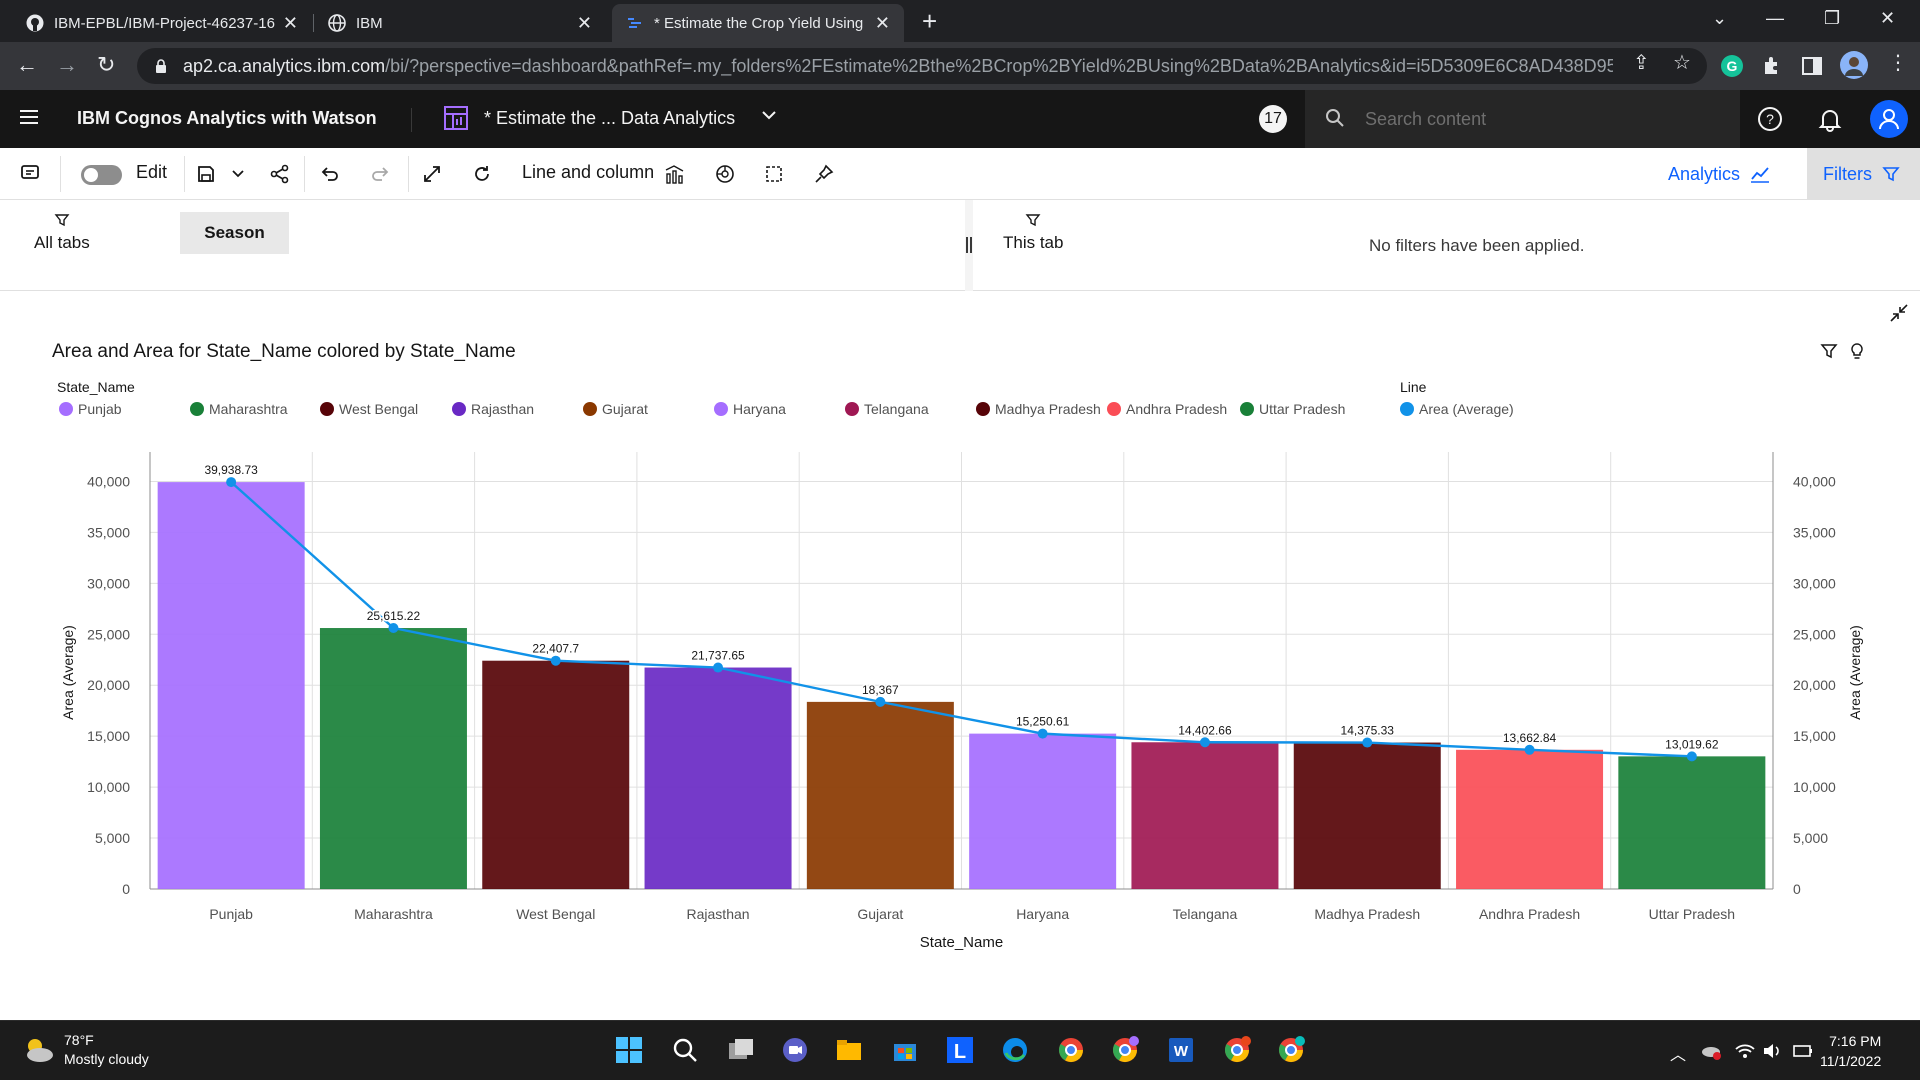  Describe the element at coordinates (1887, 18) in the screenshot. I see `close-window-icon: ✕` at that location.